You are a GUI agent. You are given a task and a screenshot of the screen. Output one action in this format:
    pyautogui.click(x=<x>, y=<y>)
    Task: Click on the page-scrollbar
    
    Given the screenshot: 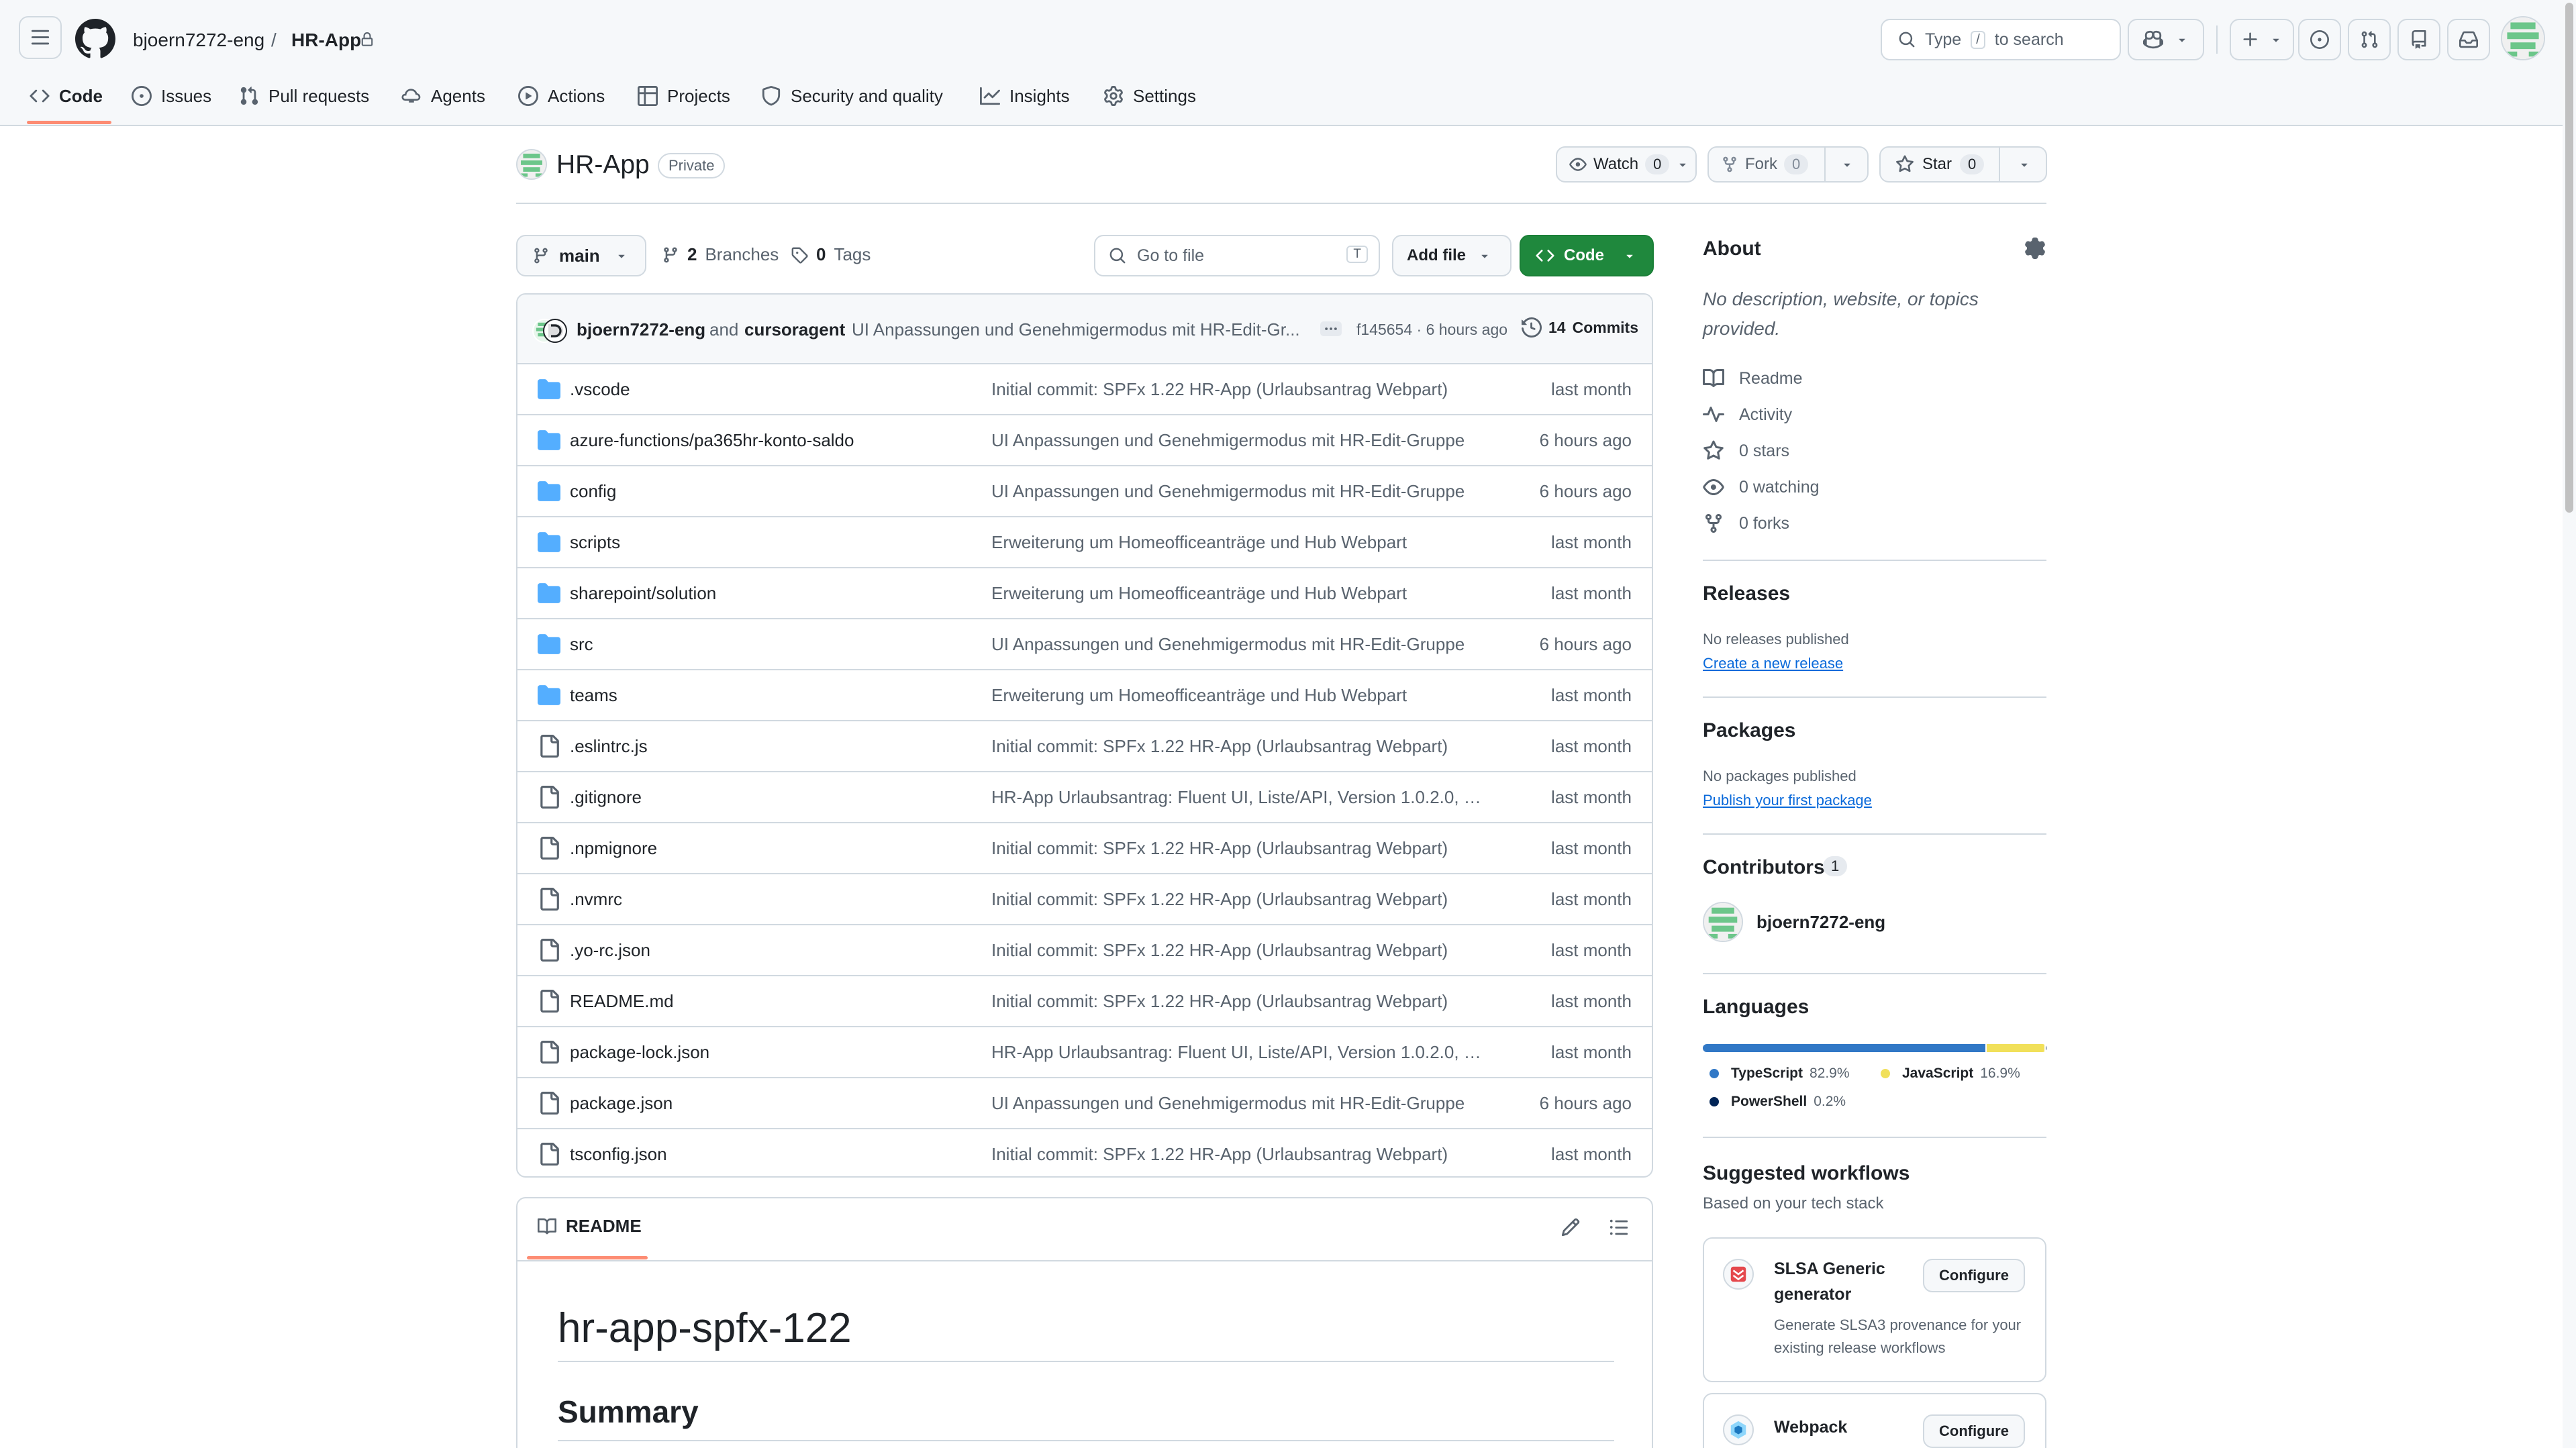 What is the action you would take?
    pyautogui.click(x=2569, y=724)
    